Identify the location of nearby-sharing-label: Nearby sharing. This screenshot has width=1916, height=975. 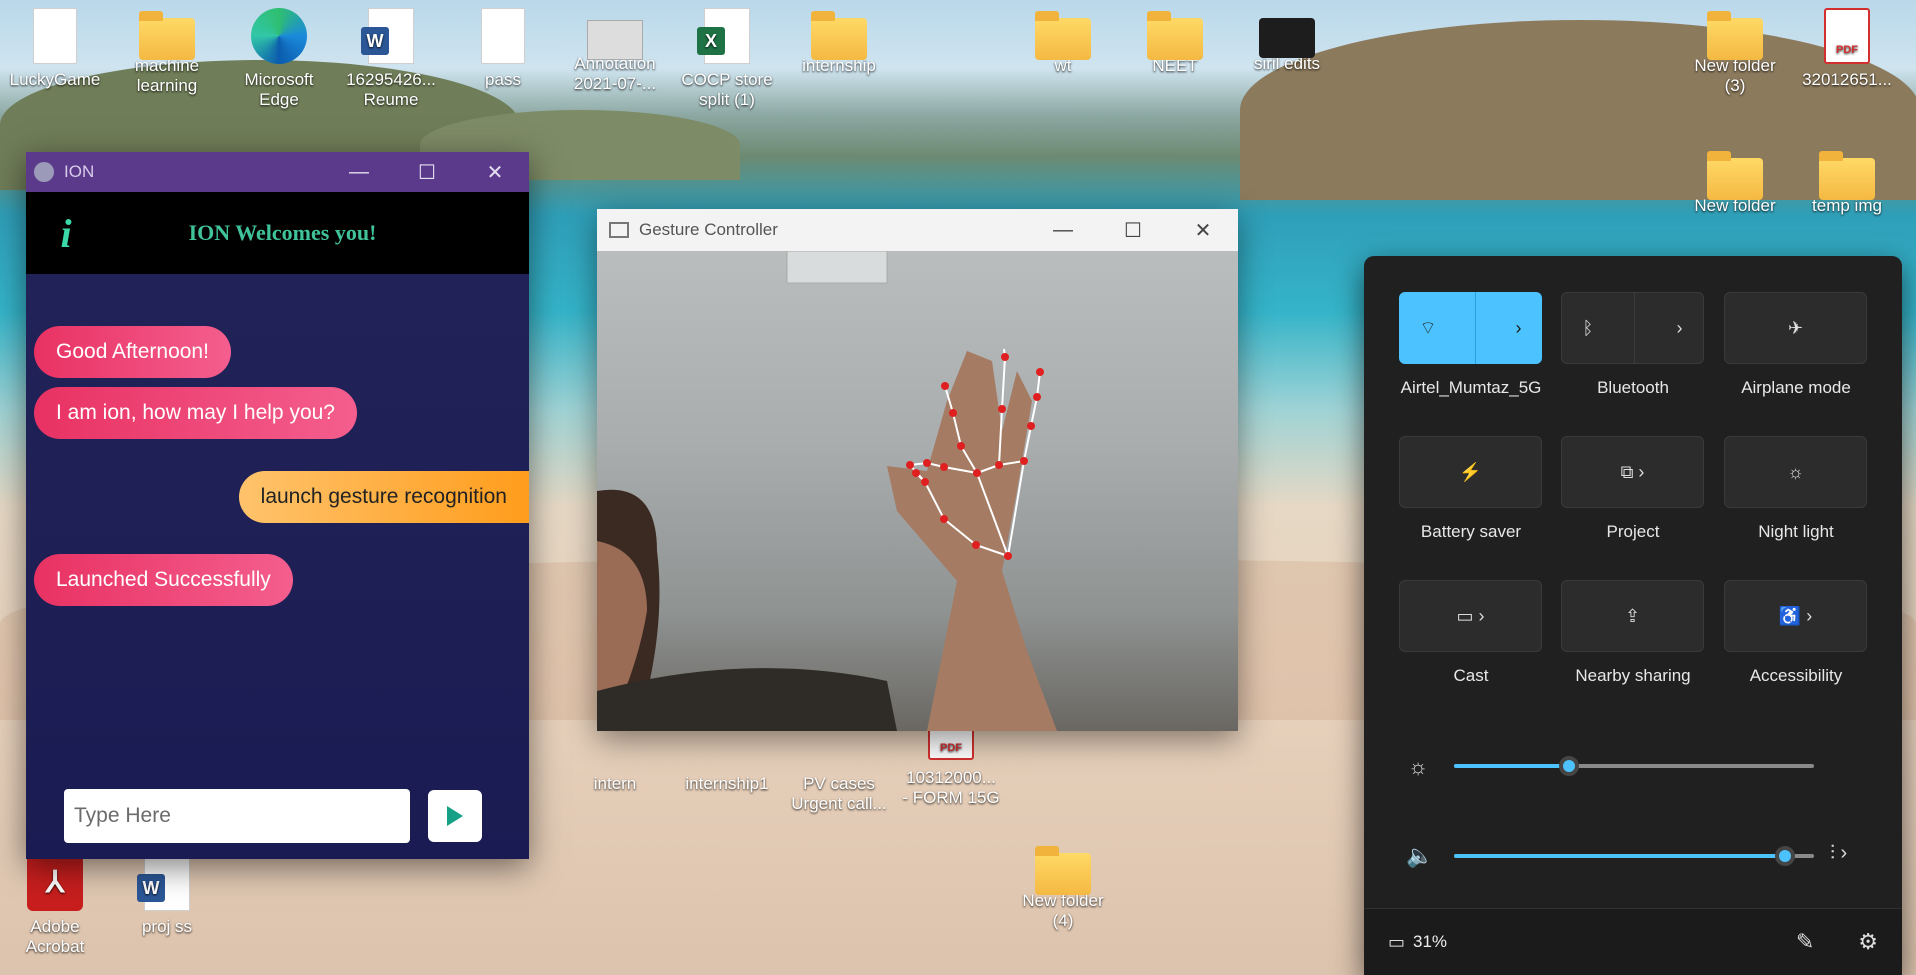
(1633, 675).